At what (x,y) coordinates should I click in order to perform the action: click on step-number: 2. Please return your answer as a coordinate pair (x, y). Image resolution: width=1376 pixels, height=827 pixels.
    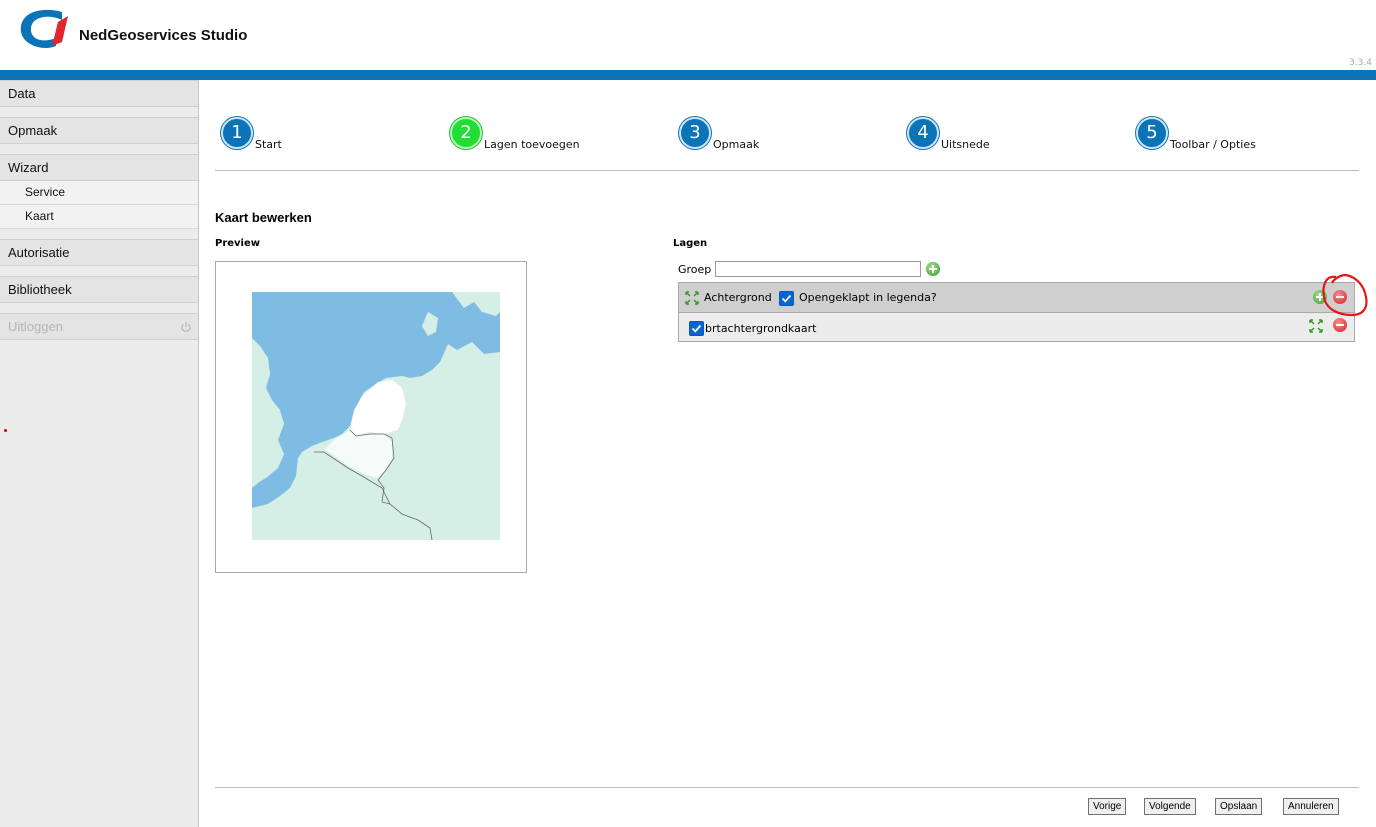
    Looking at the image, I should click on (466, 133).